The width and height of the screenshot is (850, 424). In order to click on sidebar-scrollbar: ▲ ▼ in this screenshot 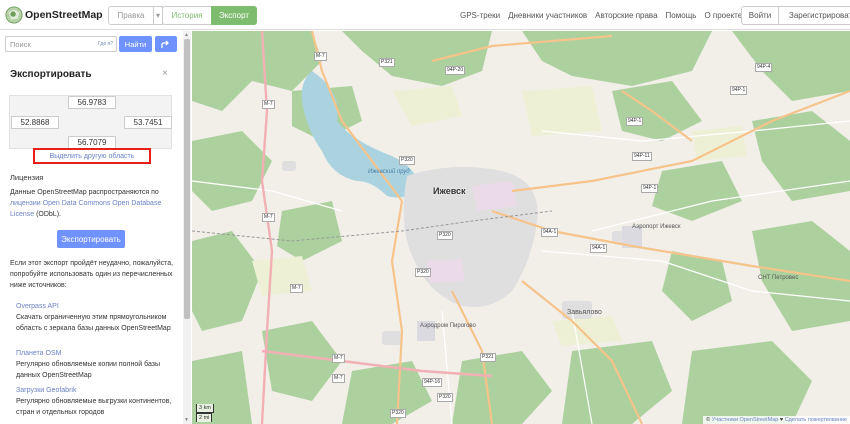, I will do `click(187, 227)`.